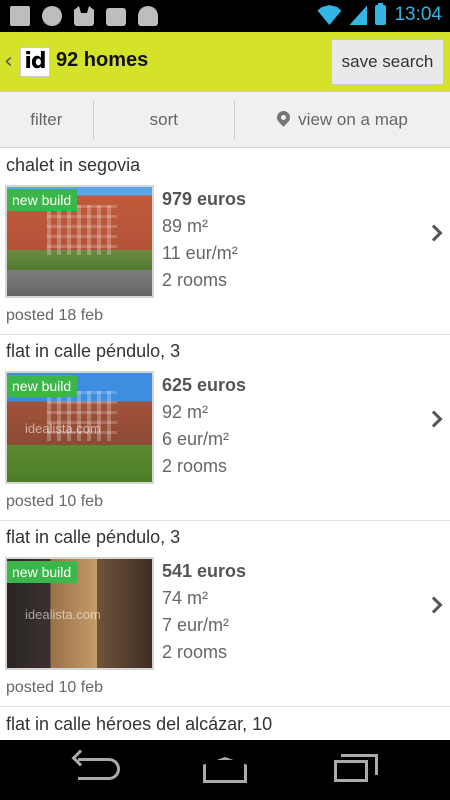  Describe the element at coordinates (381, 14) in the screenshot. I see `battery-icon` at that location.